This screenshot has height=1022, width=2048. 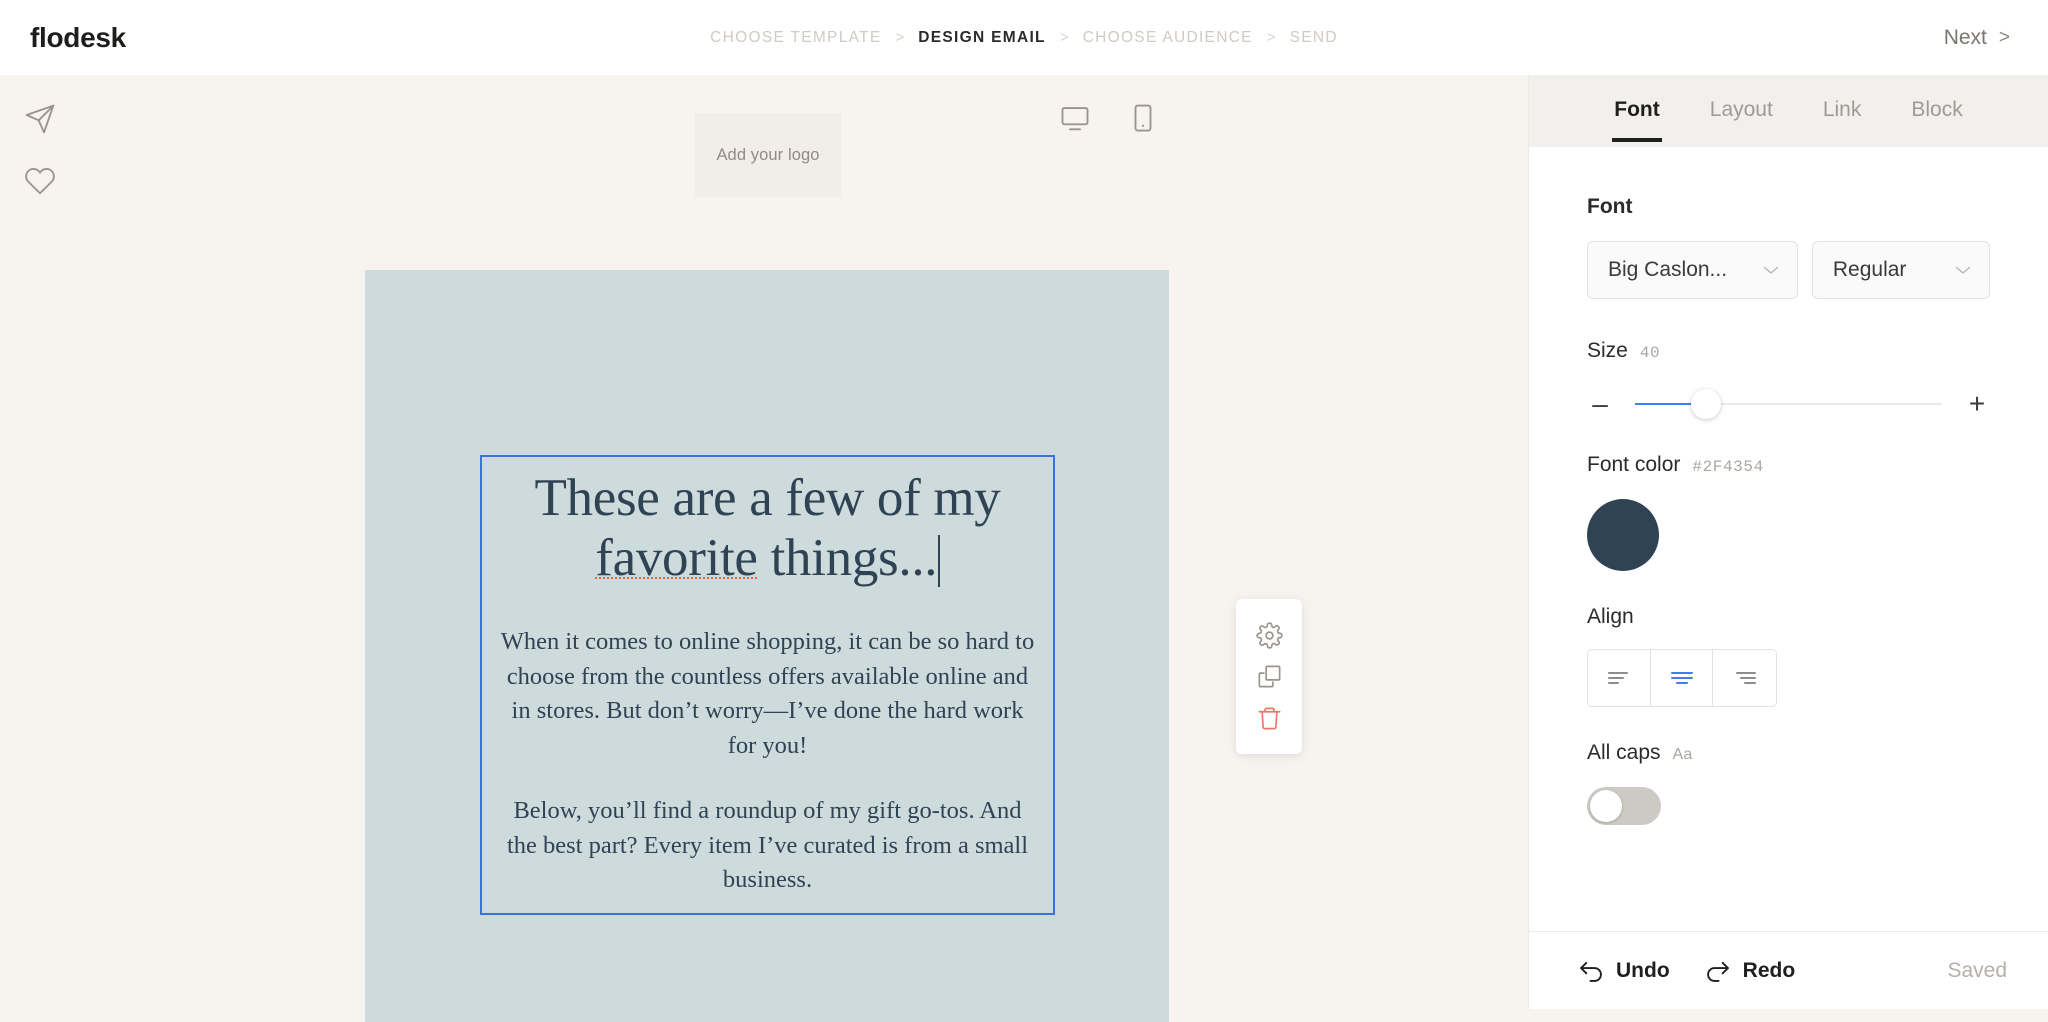 What do you see at coordinates (795, 38) in the screenshot?
I see `breadcrumb-step-choose-template: CHOOSE TEMPLATE` at bounding box center [795, 38].